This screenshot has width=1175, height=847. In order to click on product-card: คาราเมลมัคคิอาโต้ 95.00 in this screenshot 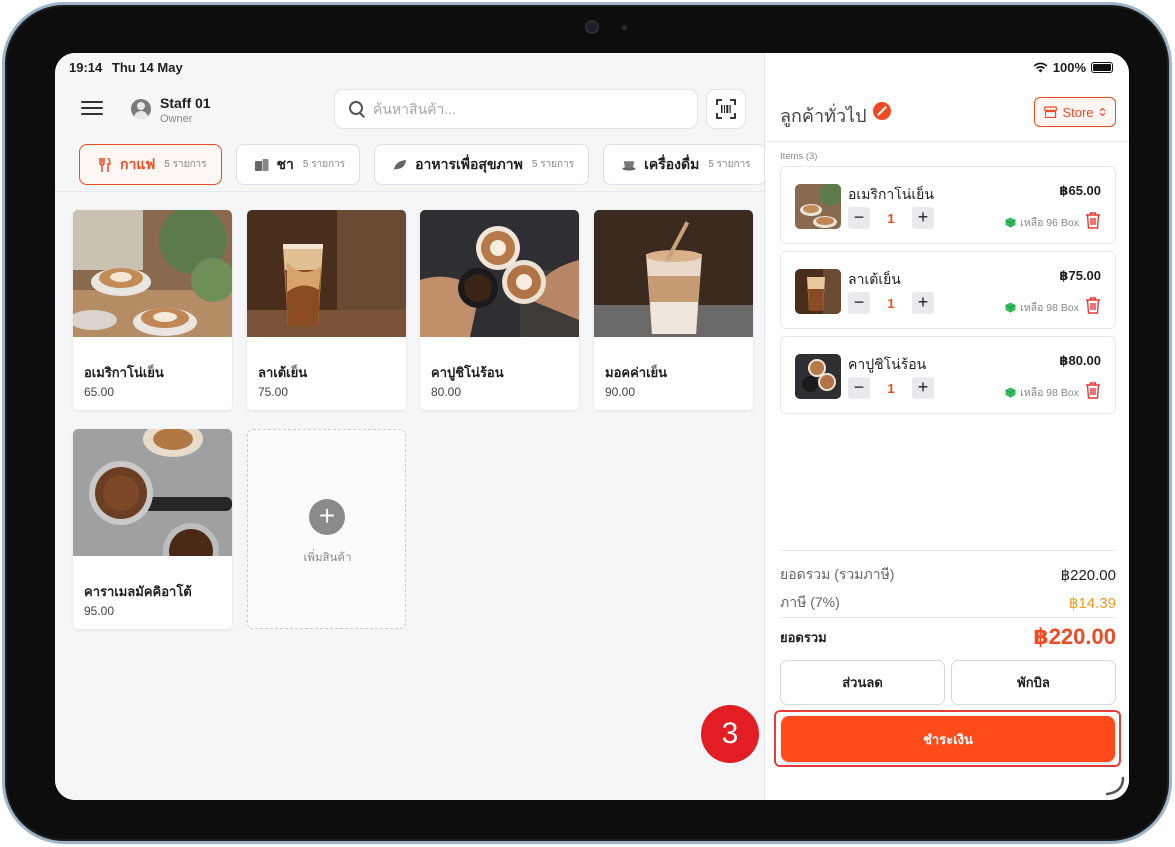, I will do `click(152, 529)`.